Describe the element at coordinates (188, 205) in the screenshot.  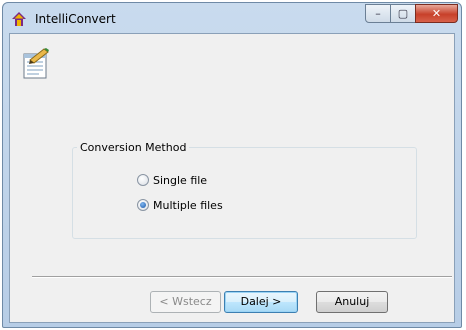
I see `radio-label-multiple-files: Multiple files` at that location.